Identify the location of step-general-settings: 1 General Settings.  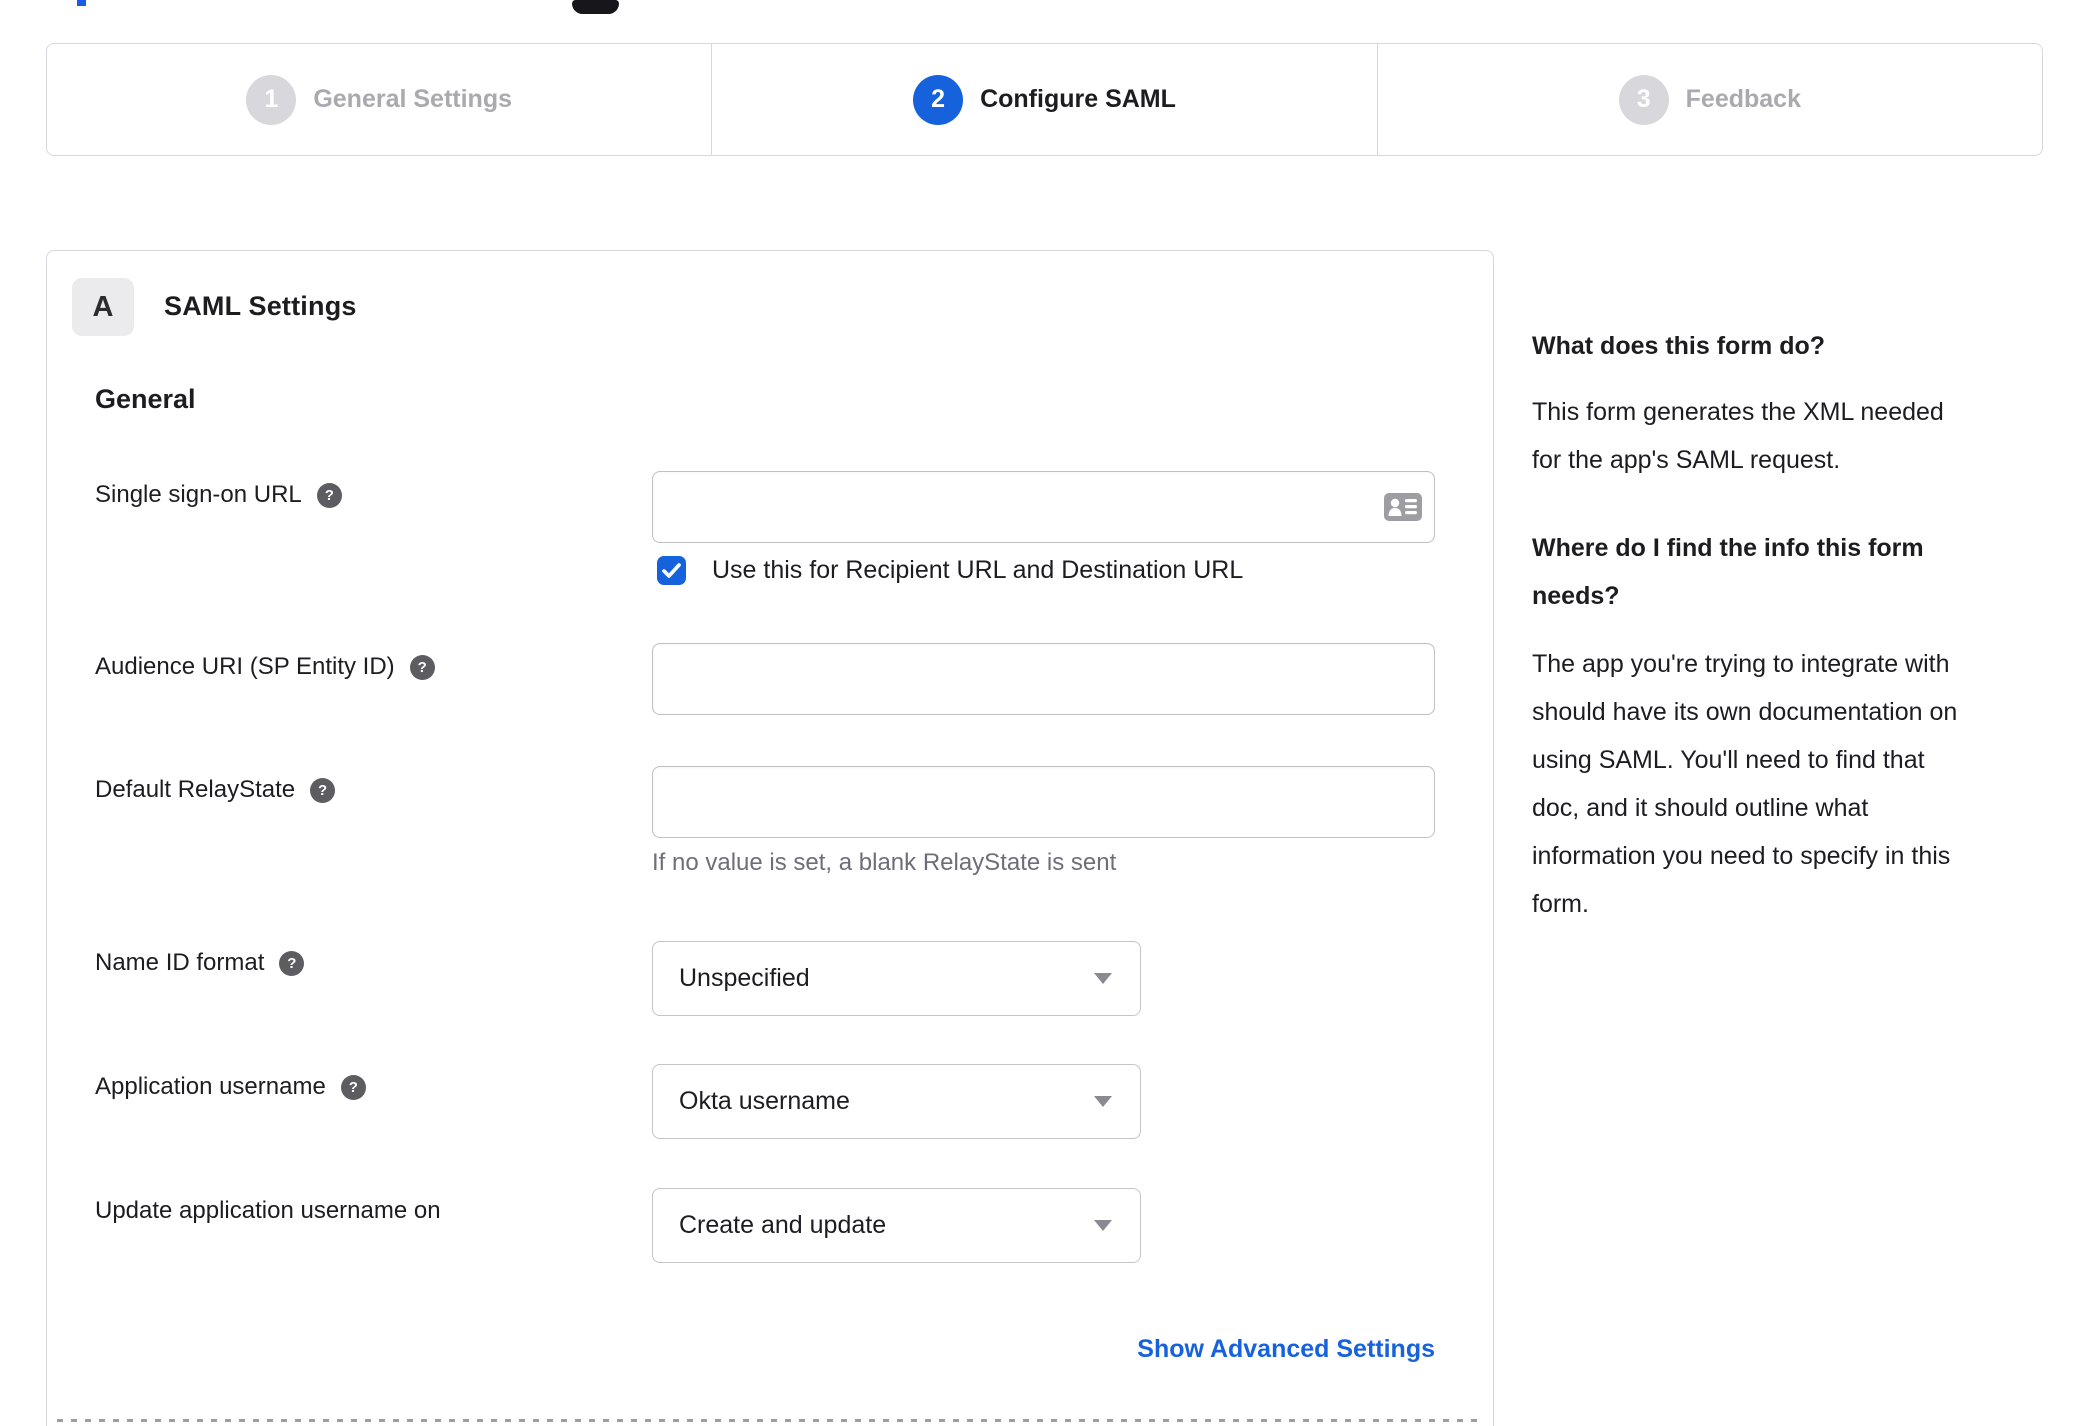
(379, 99).